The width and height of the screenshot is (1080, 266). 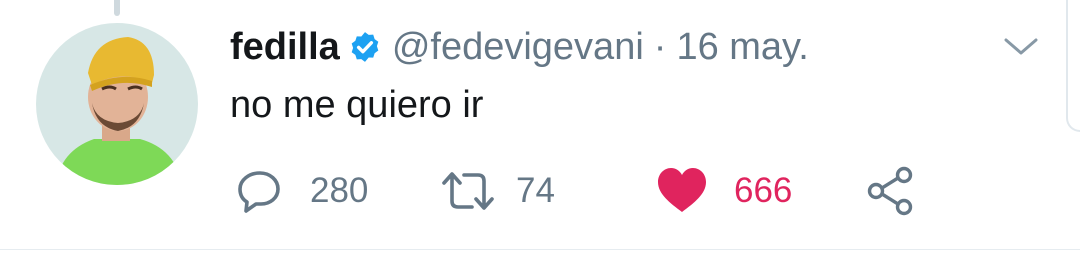 What do you see at coordinates (540, 249) in the screenshot?
I see `tweet-divider` at bounding box center [540, 249].